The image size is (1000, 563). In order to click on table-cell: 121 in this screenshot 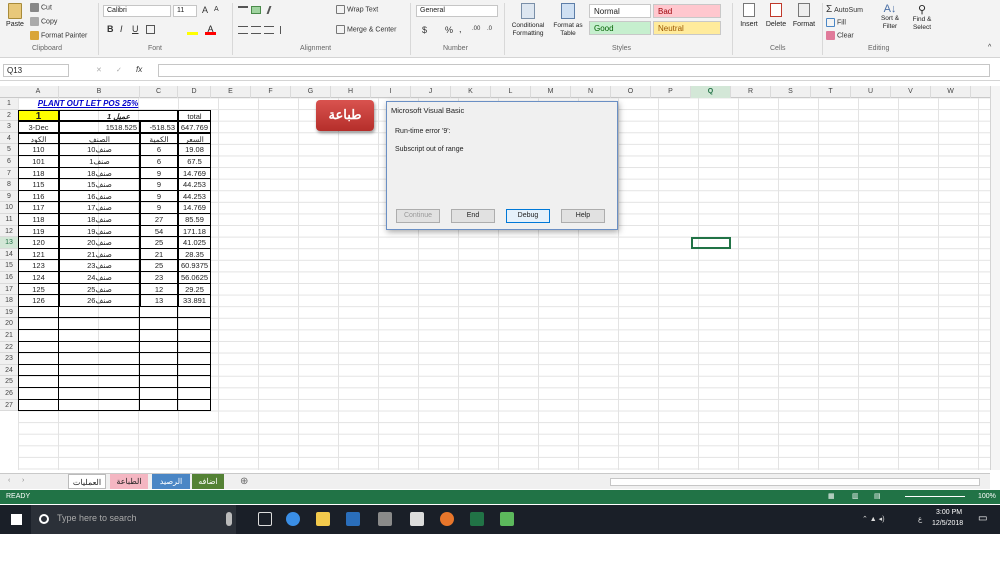, I will do `click(38, 254)`.